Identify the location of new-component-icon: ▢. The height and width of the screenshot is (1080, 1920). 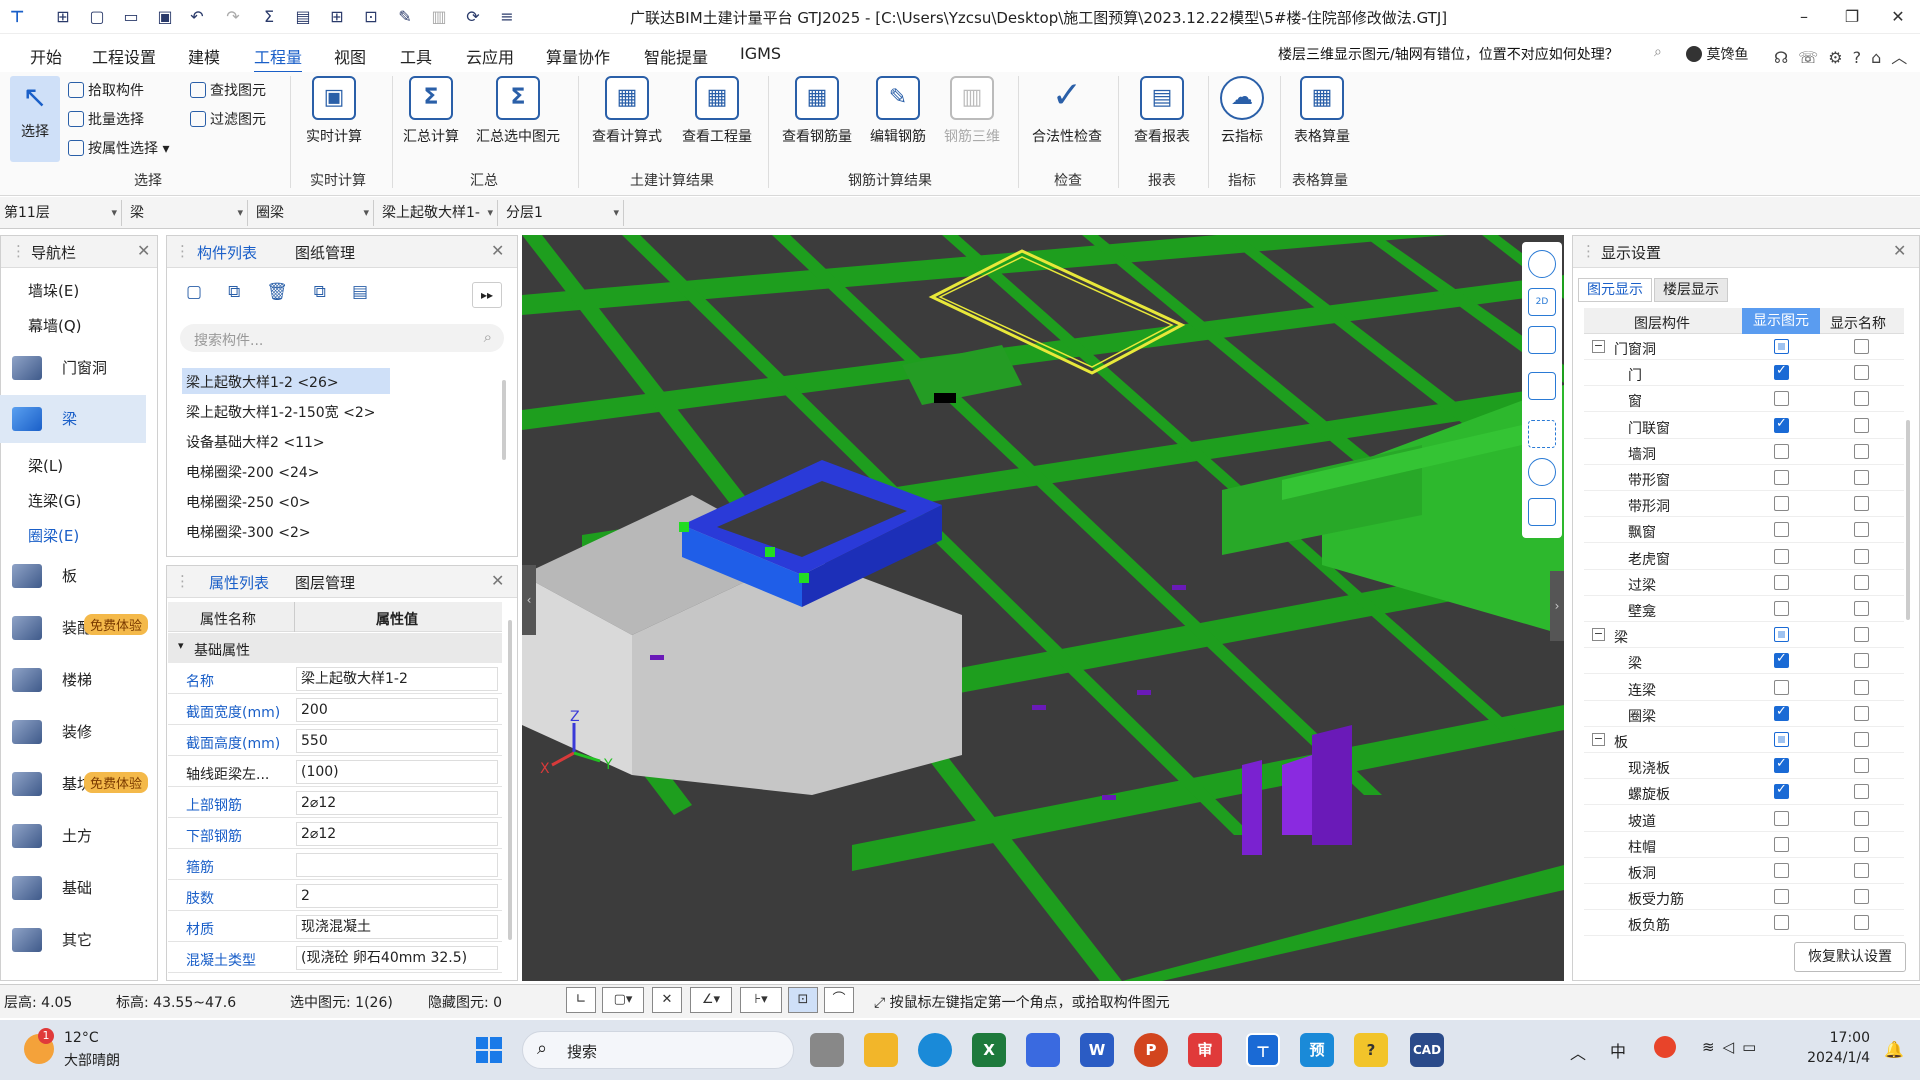
(207, 292).